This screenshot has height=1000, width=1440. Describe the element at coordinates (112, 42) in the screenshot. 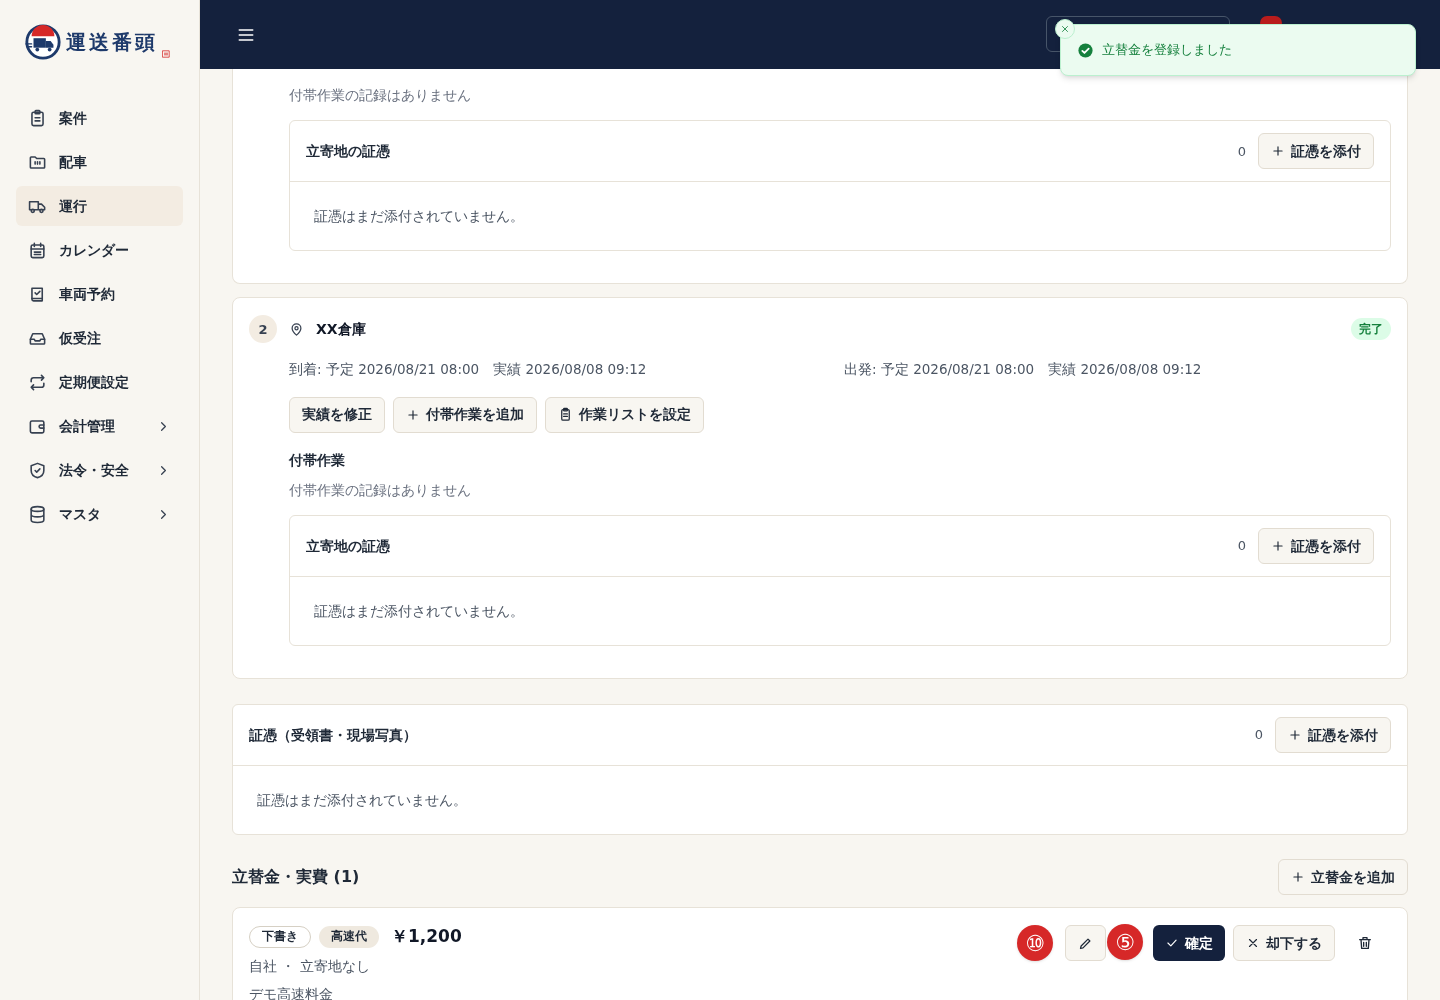

I see `brand-name: 運送番頭` at that location.